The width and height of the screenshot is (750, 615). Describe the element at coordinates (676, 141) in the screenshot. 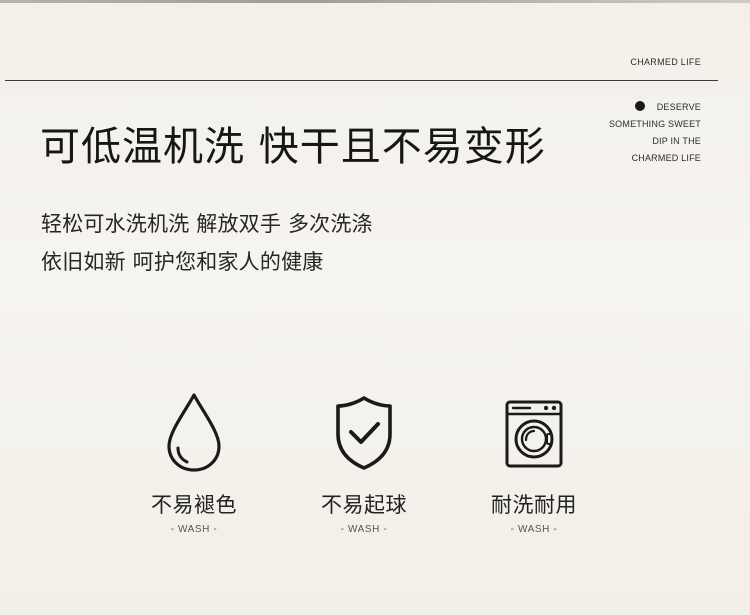

I see `tagline-line-3: DIP IN THE` at that location.